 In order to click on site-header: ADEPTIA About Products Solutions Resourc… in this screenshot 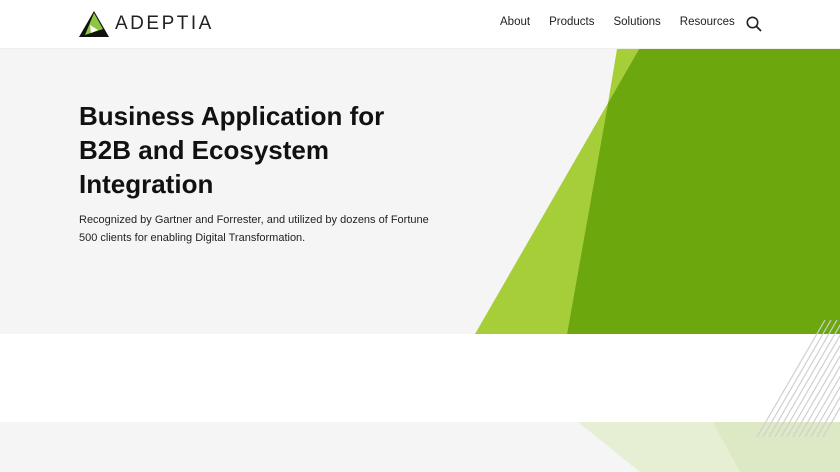, I will do `click(420, 24)`.